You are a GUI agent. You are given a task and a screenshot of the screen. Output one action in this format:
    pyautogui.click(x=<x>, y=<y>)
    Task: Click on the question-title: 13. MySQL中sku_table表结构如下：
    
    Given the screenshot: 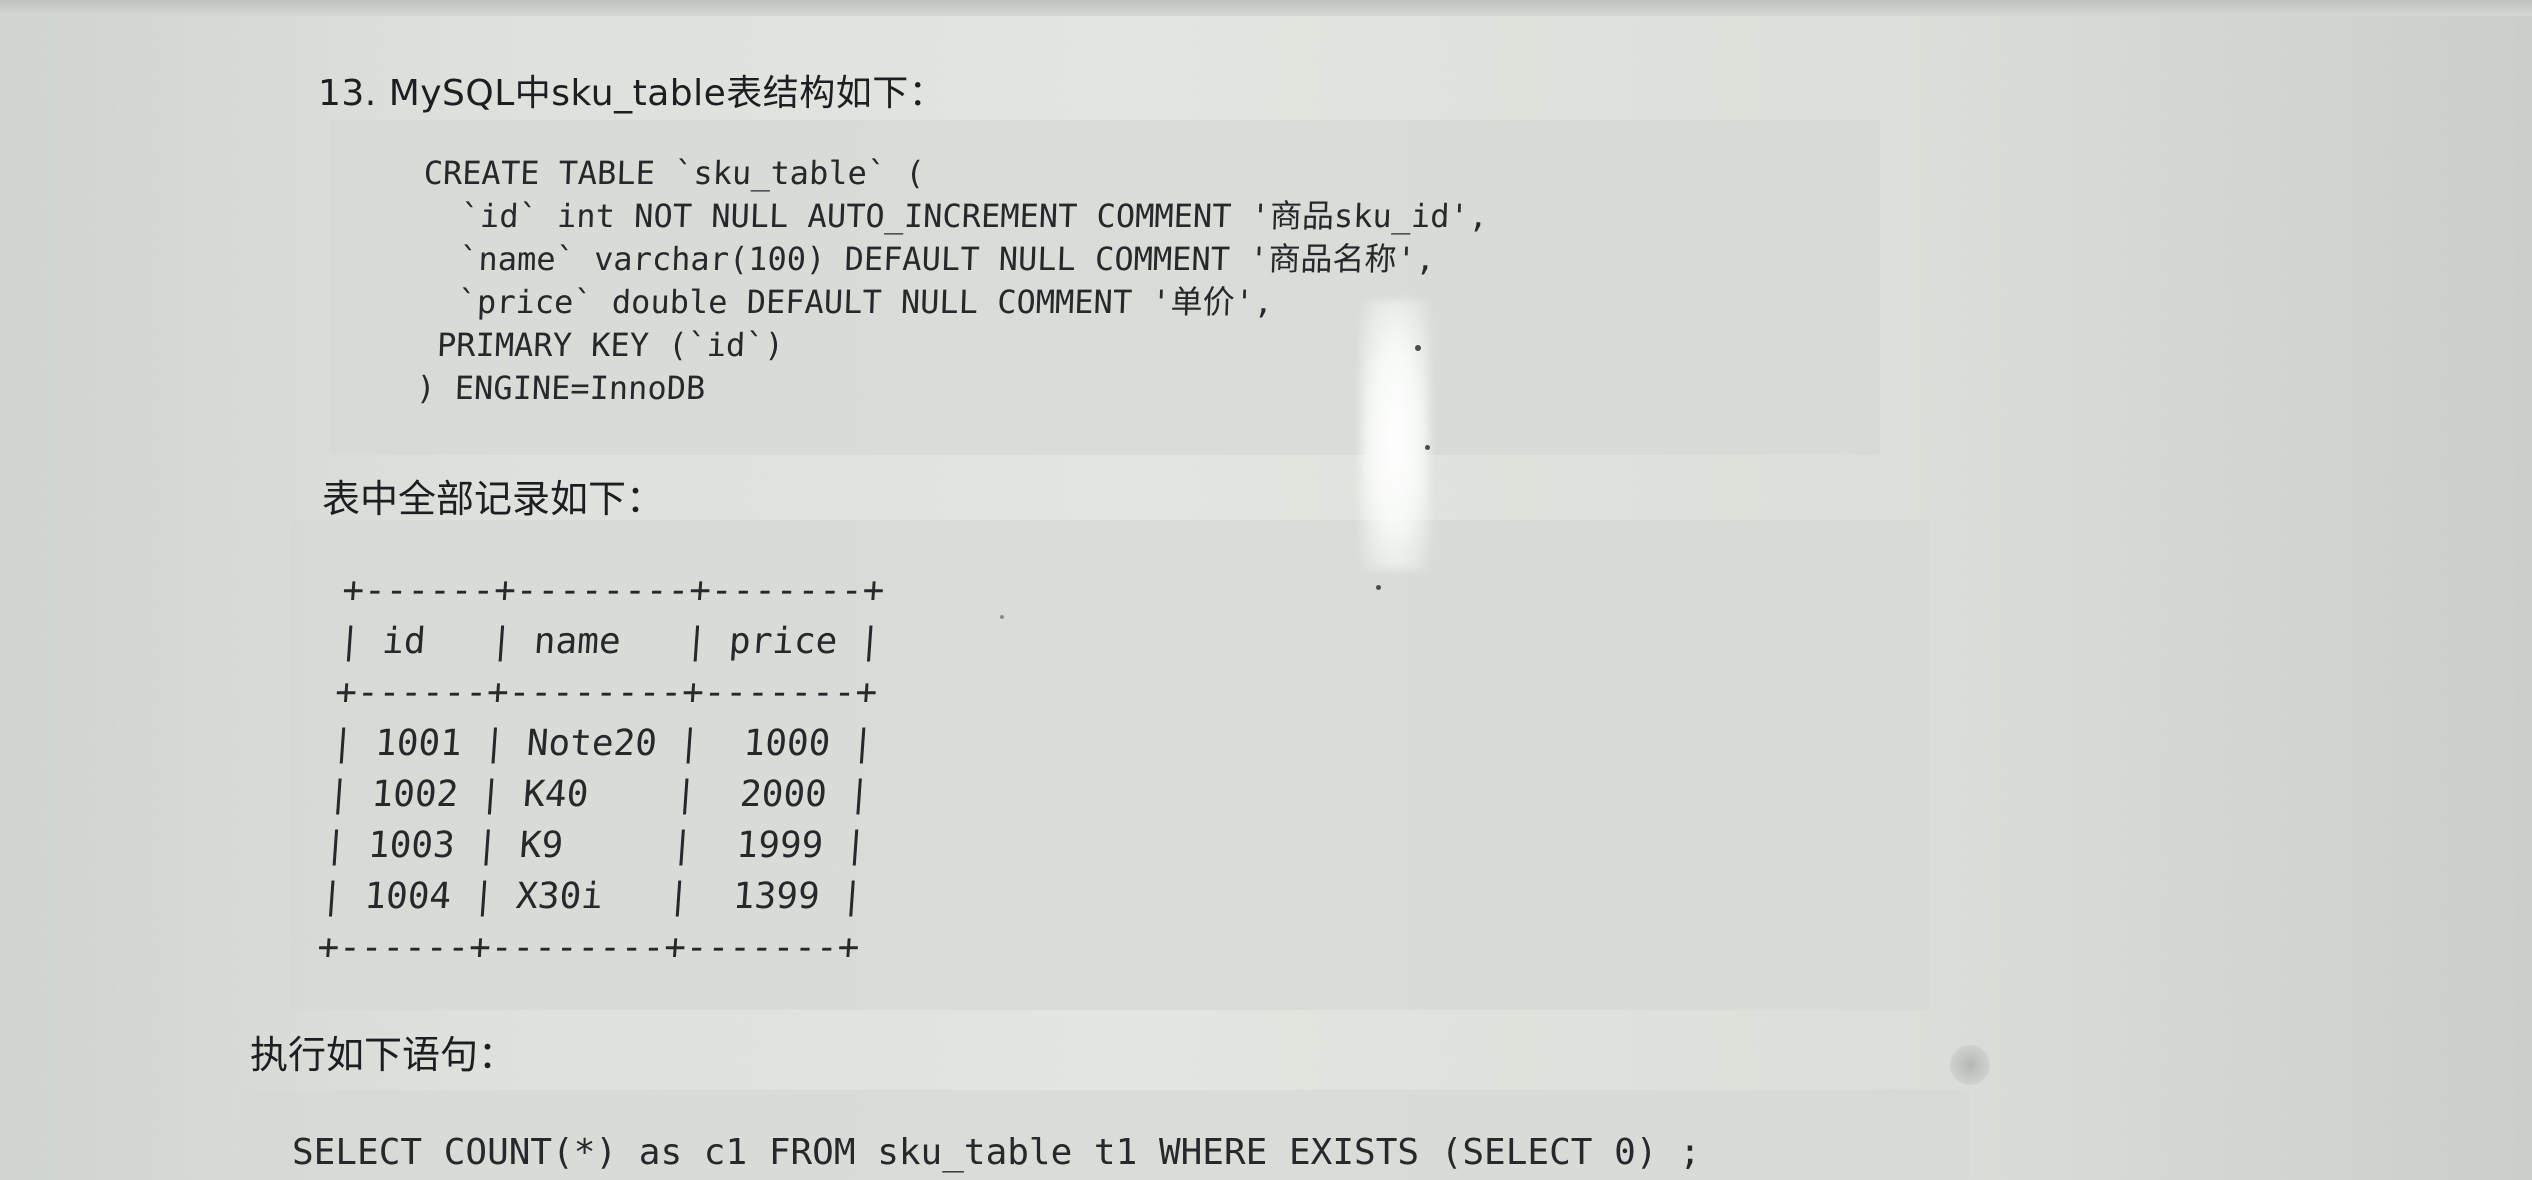 What is the action you would take?
    pyautogui.click(x=632, y=93)
    